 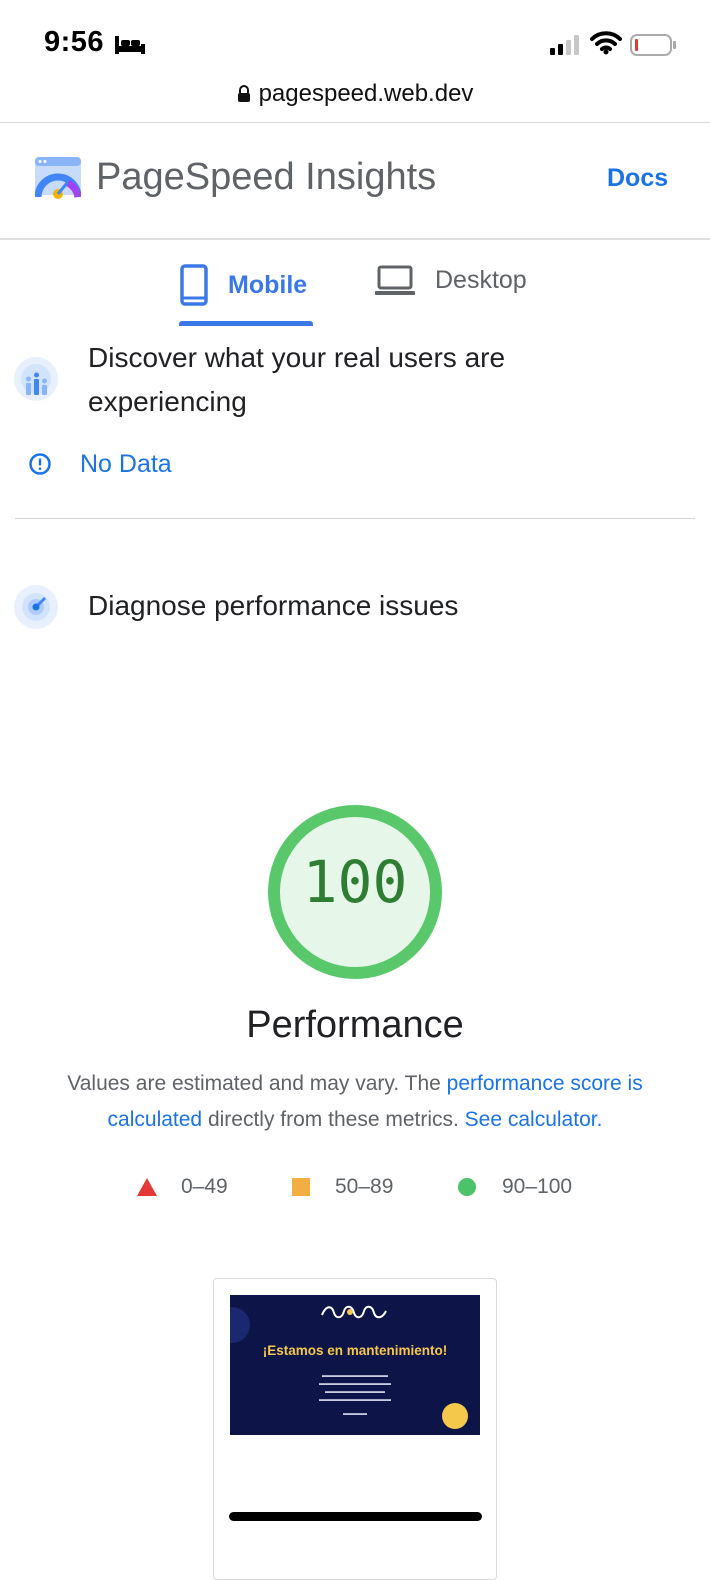 What do you see at coordinates (257, 1083) in the screenshot?
I see `desc-text-prefix: Values are estimated and may vary. The` at bounding box center [257, 1083].